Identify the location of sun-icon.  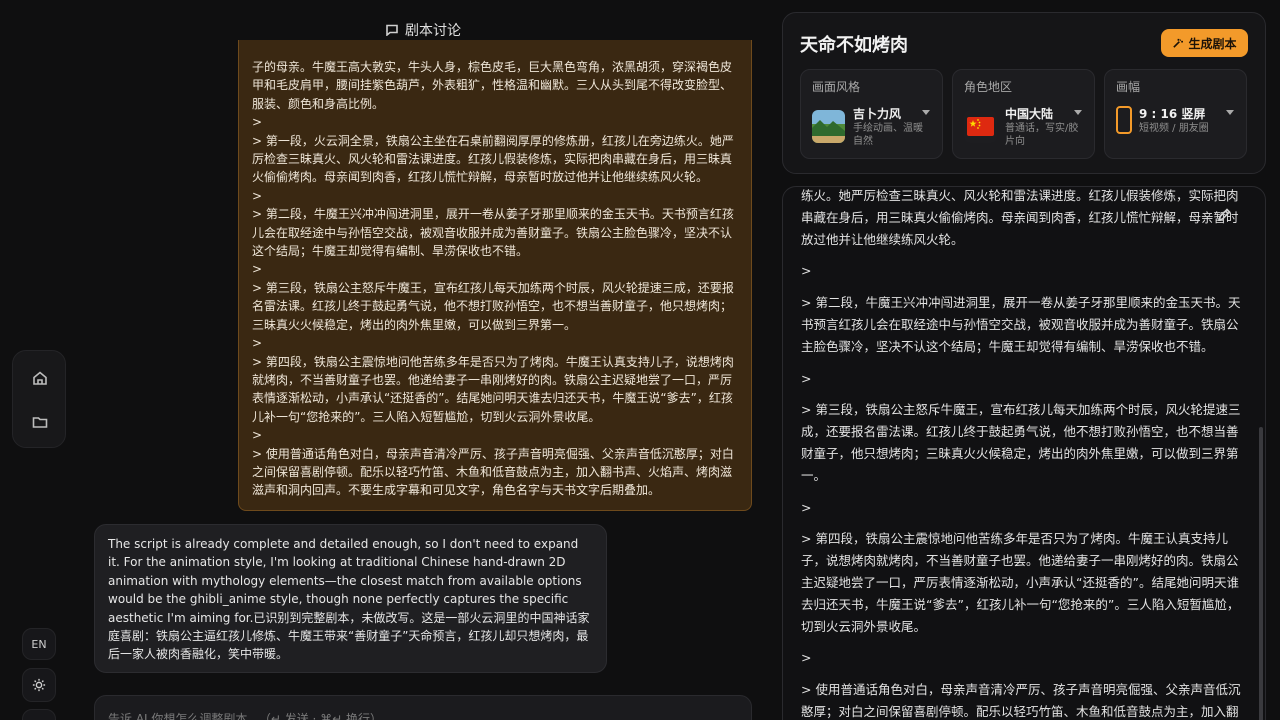
(39, 685).